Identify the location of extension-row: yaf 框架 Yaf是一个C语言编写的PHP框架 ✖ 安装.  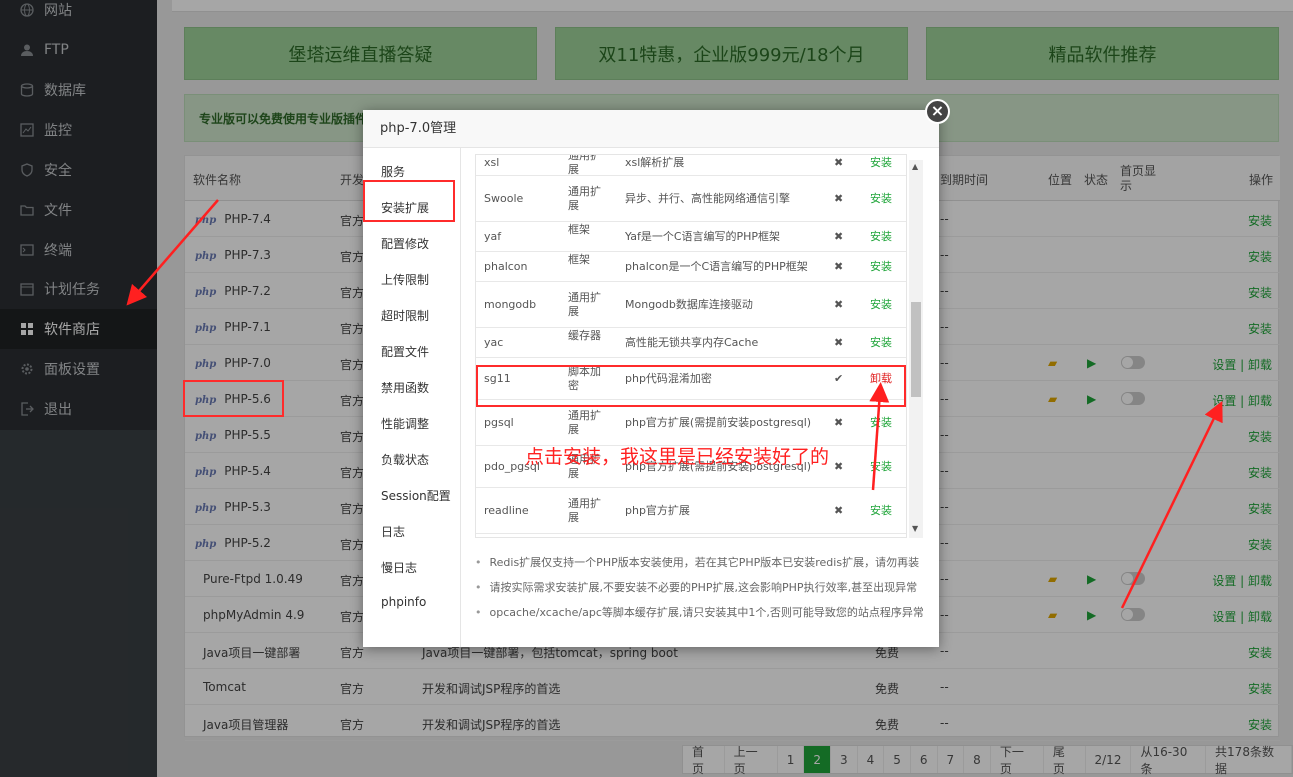
(691, 237).